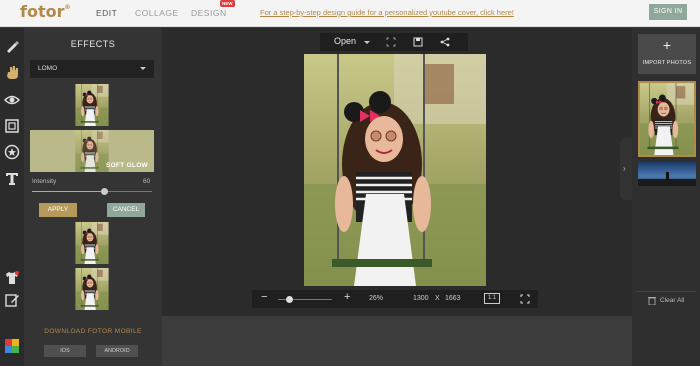 Image resolution: width=700 pixels, height=366 pixels. I want to click on zoom-level: 26%, so click(376, 298).